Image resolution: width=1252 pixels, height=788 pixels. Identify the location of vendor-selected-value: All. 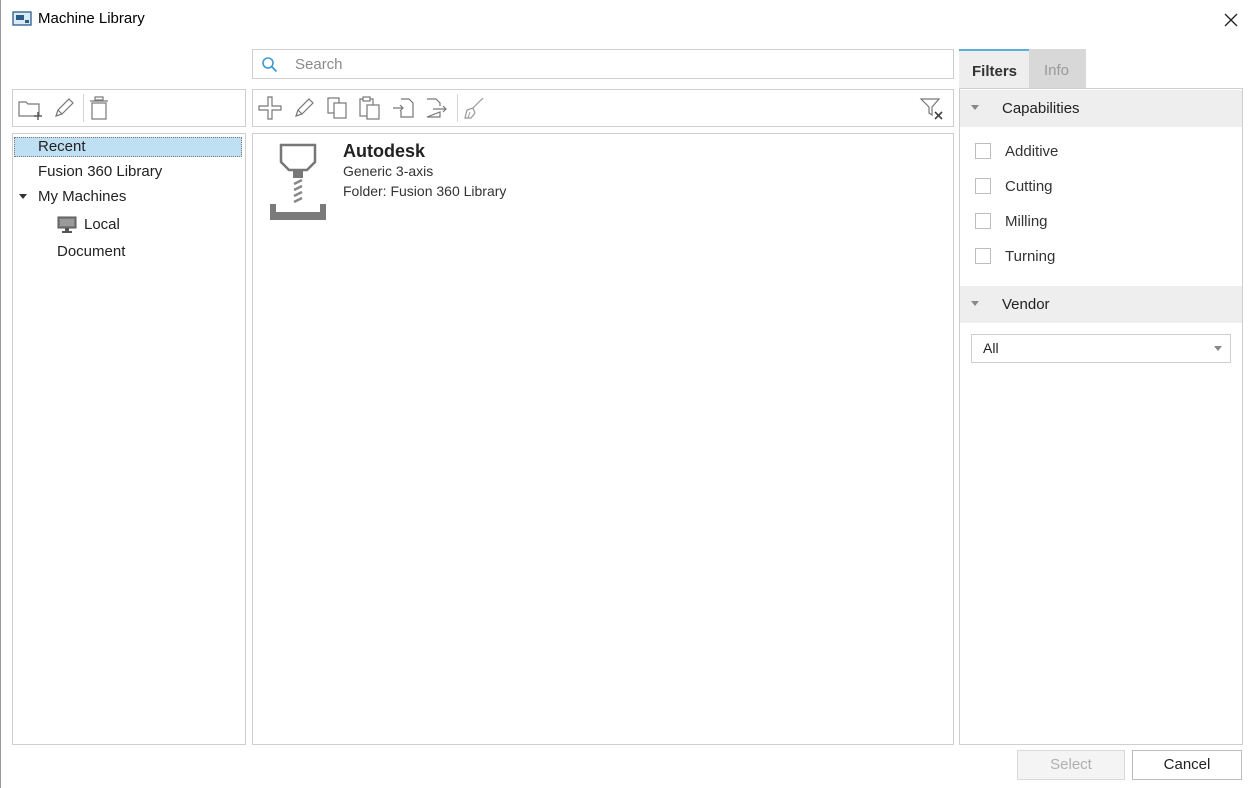
(991, 348).